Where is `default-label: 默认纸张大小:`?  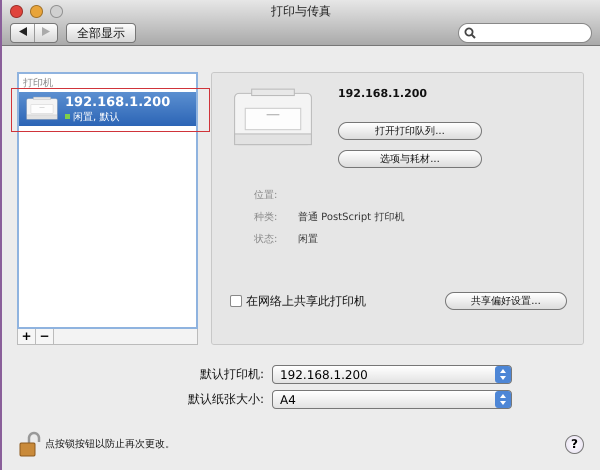
default-label: 默认纸张大小: is located at coordinates (225, 399).